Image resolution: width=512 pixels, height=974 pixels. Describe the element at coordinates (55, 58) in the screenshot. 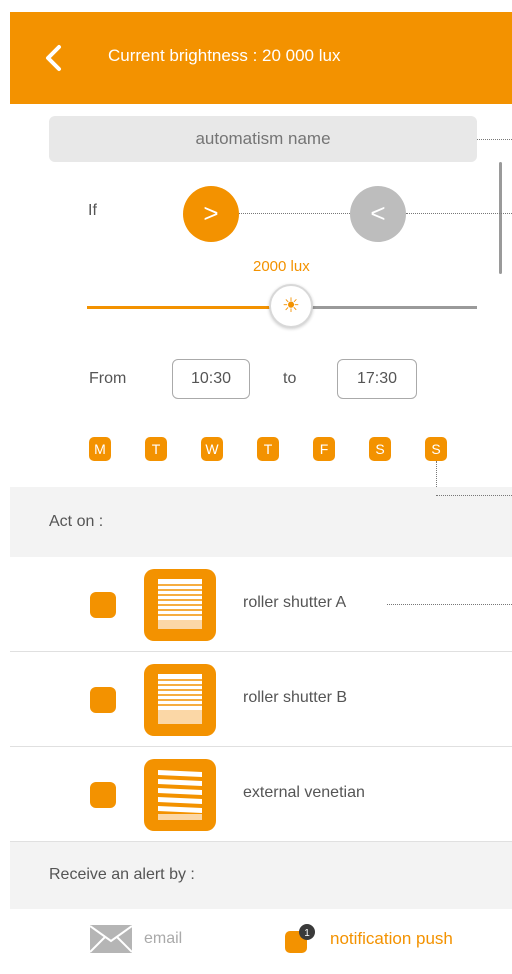

I see `back-arrow-icon` at that location.